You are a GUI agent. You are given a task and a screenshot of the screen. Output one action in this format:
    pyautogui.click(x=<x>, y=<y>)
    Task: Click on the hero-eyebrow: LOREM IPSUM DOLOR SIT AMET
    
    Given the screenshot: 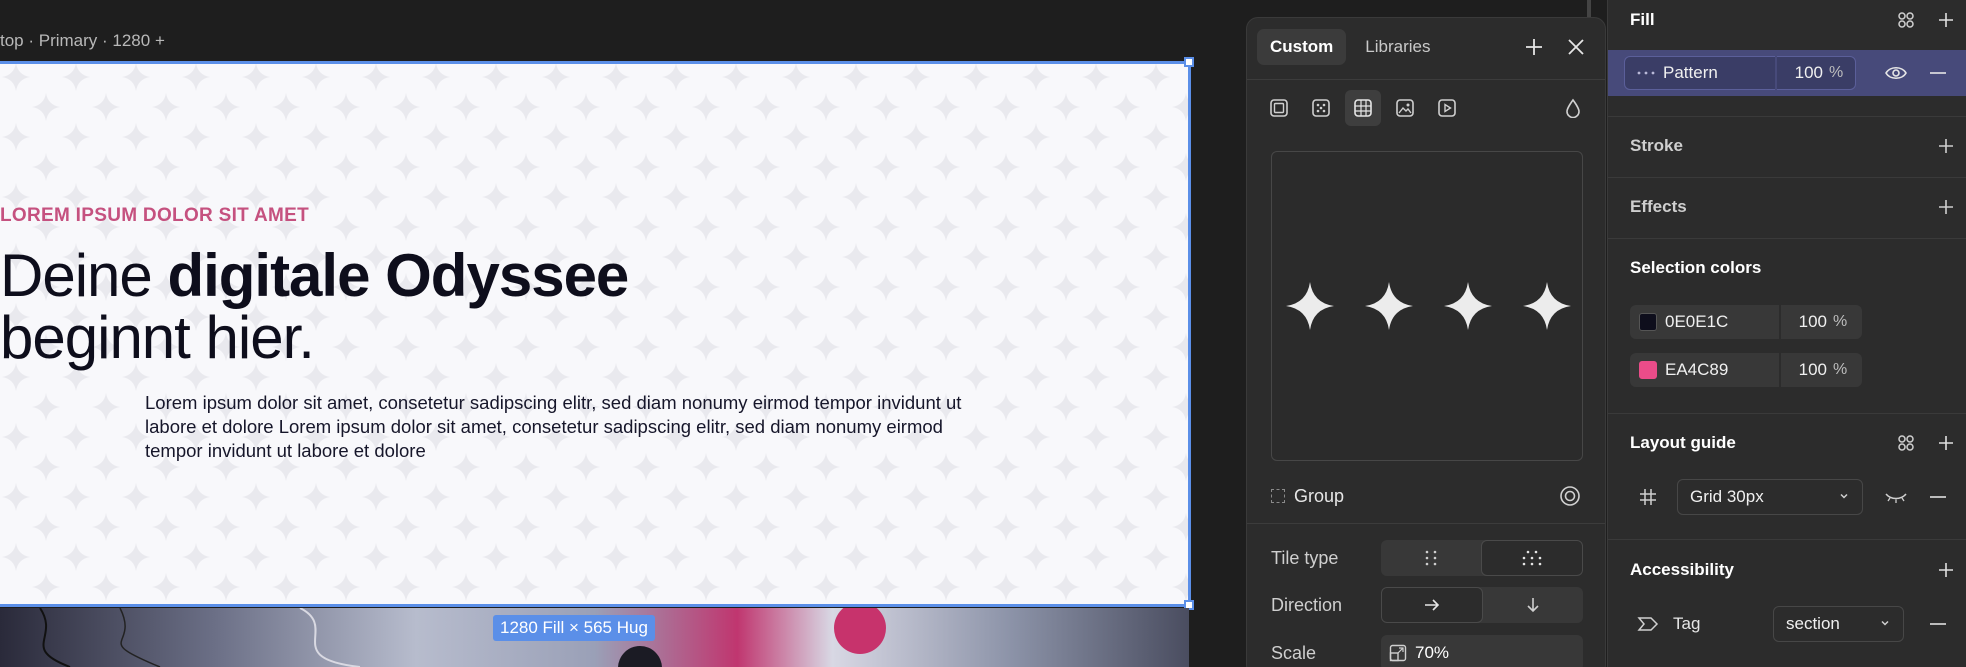 What is the action you would take?
    pyautogui.click(x=154, y=215)
    